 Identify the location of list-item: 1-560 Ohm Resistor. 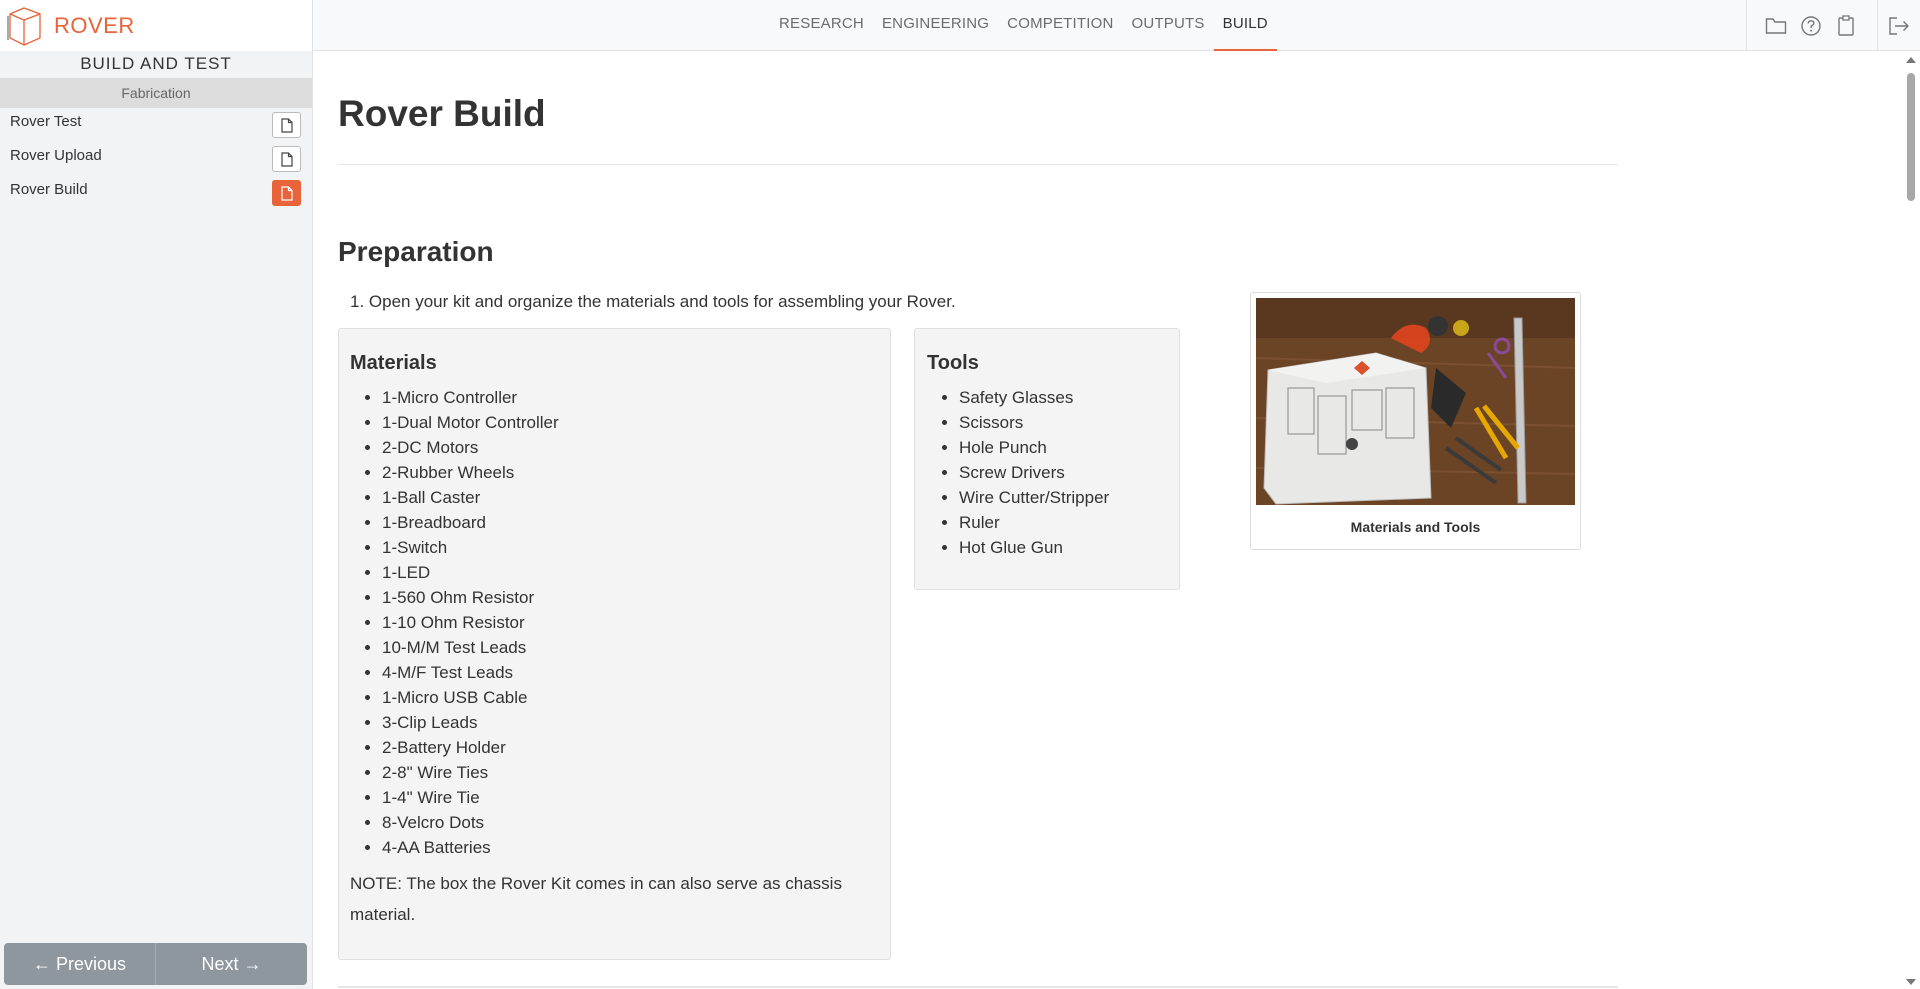
(630, 597).